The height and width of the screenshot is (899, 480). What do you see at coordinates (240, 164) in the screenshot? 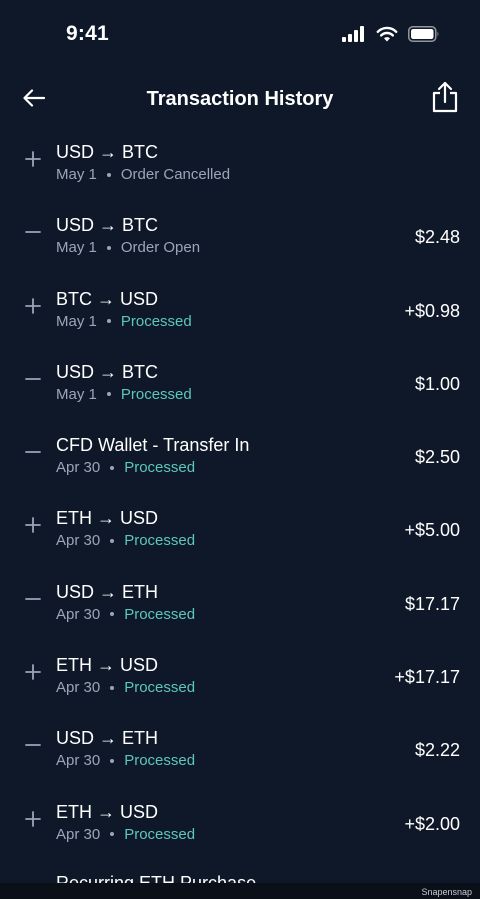
I see `transaction-row: USD → BTC May 1 Order Cancelled` at bounding box center [240, 164].